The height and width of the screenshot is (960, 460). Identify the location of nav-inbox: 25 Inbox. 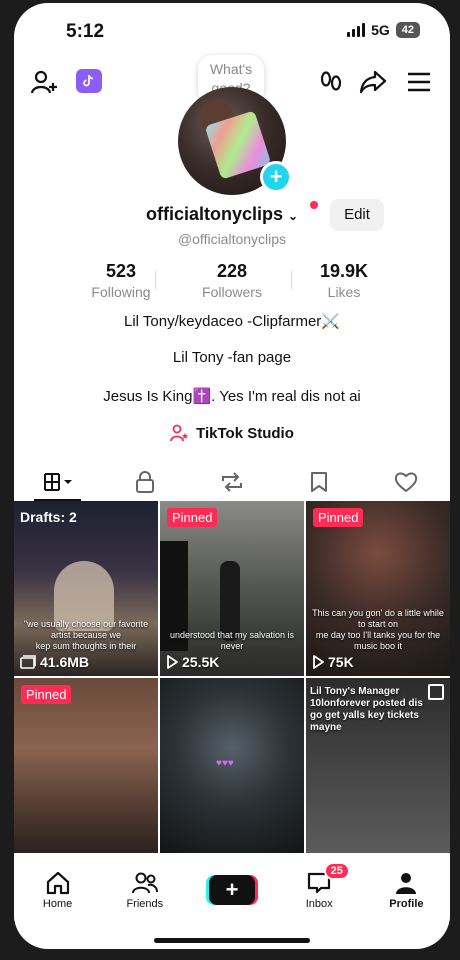
(319, 890).